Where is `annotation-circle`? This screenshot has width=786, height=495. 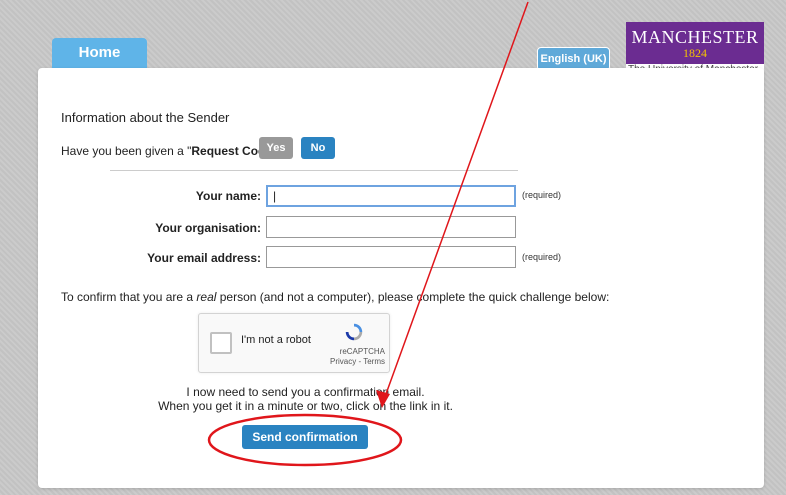 annotation-circle is located at coordinates (305, 440).